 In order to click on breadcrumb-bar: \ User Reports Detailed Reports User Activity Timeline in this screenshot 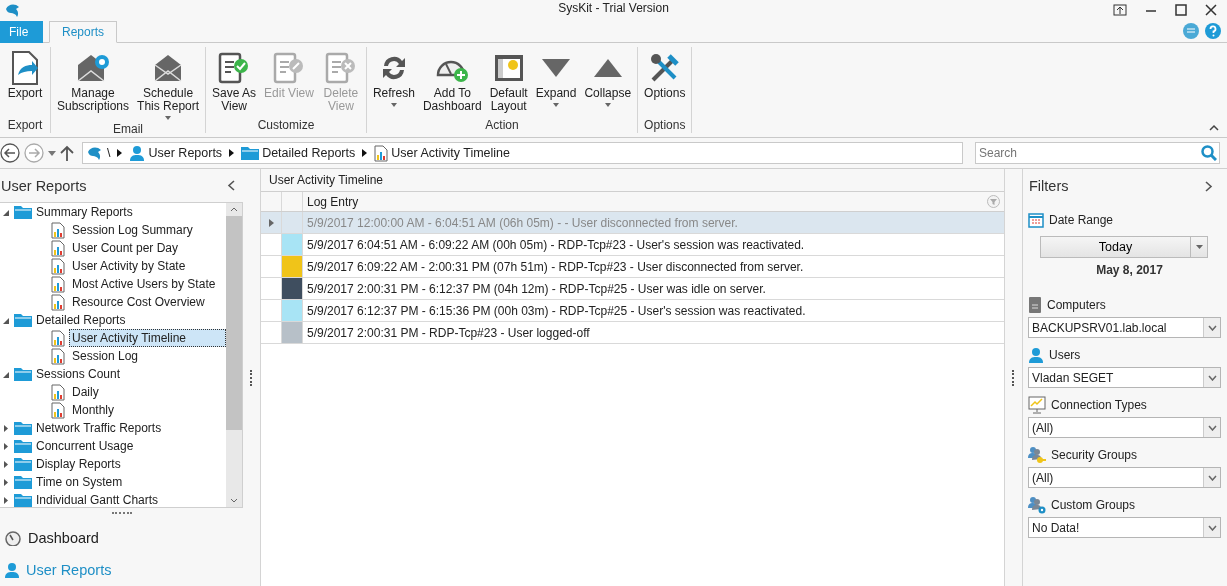, I will do `click(522, 153)`.